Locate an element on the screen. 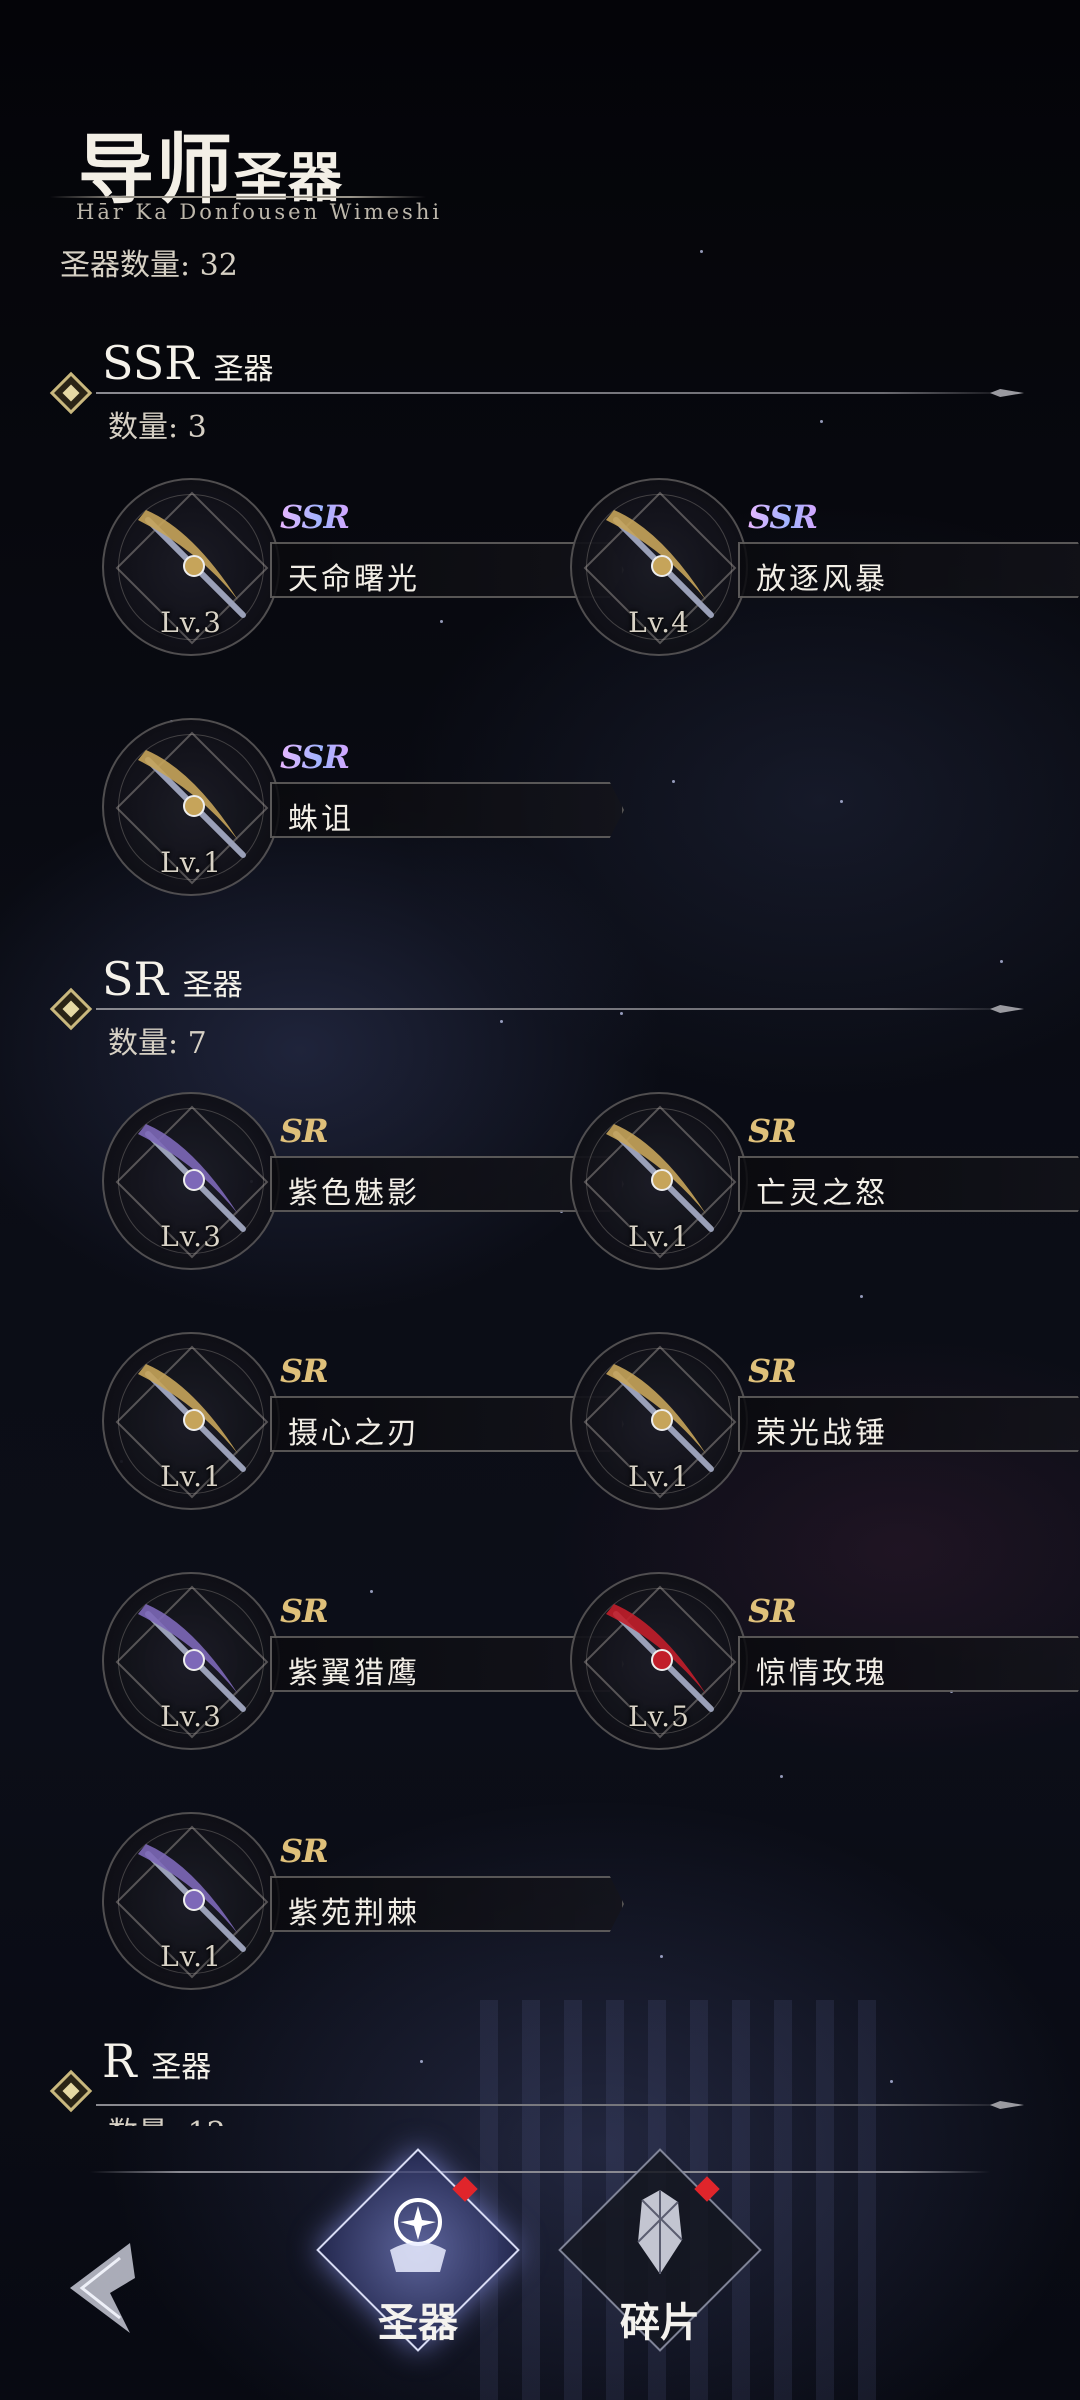  section-header-r: R 圣器 数量: 12 is located at coordinates (540, 2077).